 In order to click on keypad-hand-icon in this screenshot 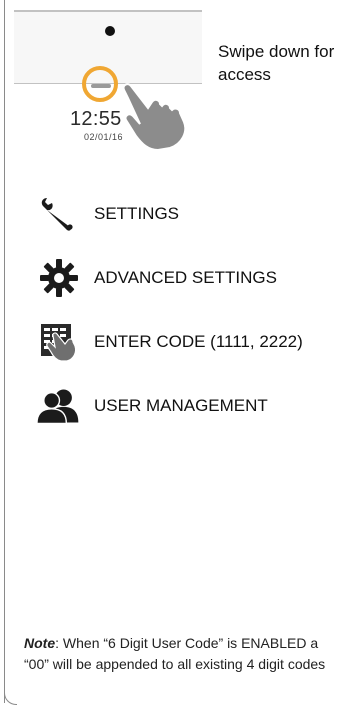, I will do `click(59, 342)`.